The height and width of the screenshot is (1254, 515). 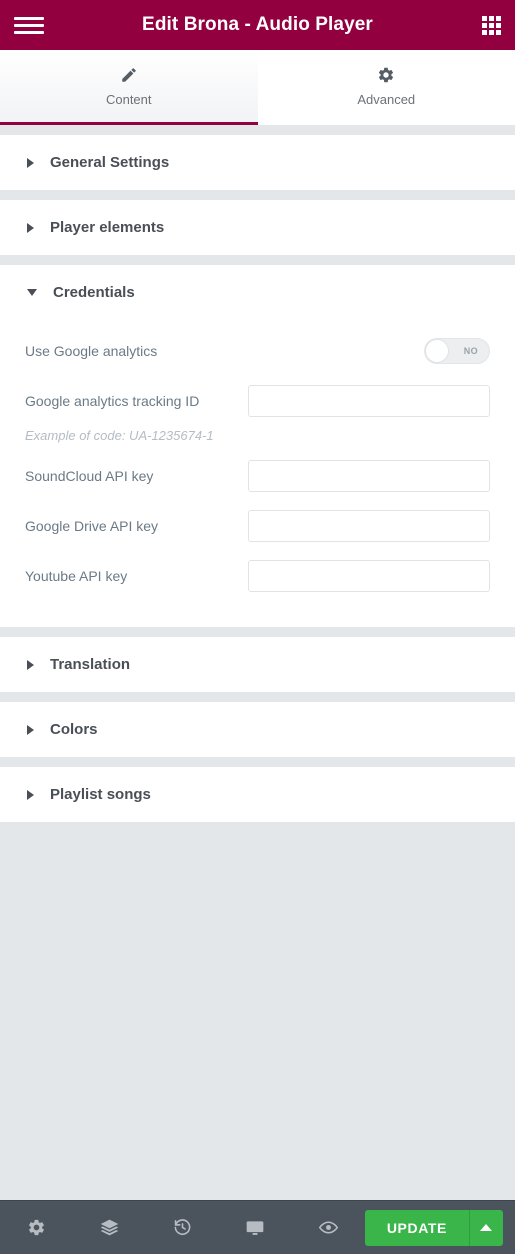 What do you see at coordinates (182, 1227) in the screenshot?
I see `history-revisions-icon` at bounding box center [182, 1227].